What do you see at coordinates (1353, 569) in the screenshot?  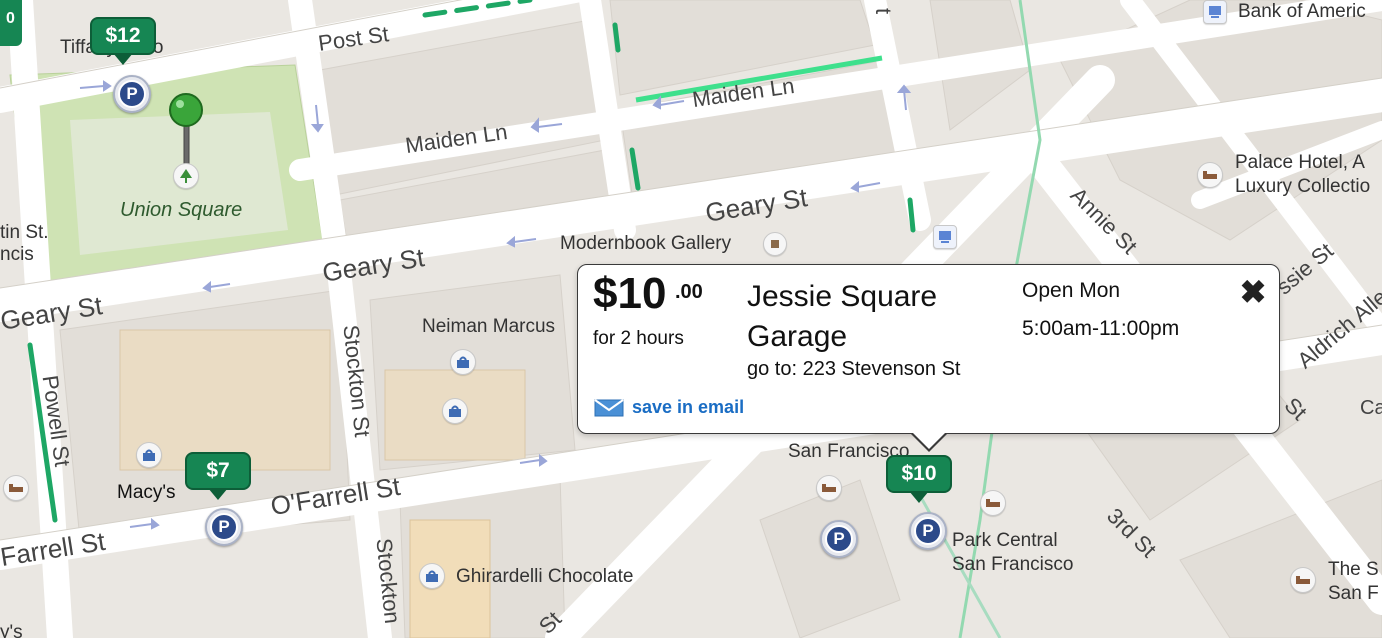 I see `place-label-the-st: The S` at bounding box center [1353, 569].